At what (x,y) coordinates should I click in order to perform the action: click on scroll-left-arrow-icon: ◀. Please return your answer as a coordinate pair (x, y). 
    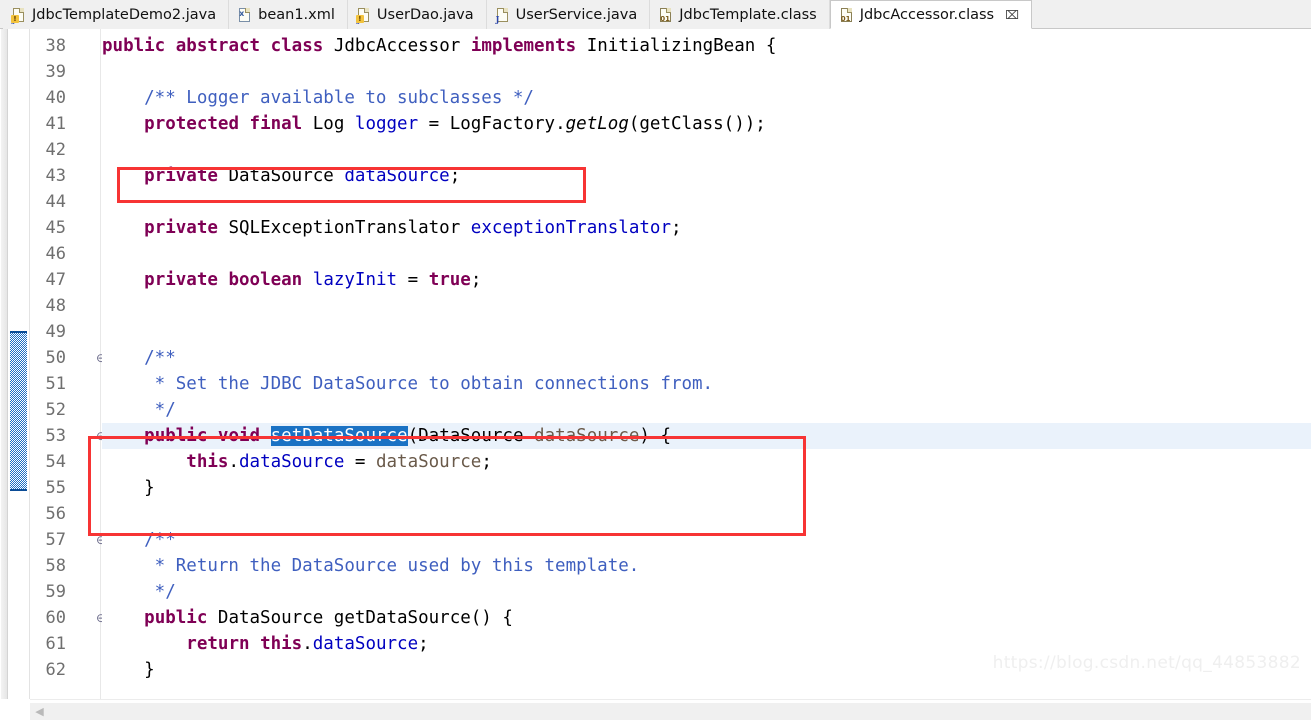
    Looking at the image, I should click on (39, 711).